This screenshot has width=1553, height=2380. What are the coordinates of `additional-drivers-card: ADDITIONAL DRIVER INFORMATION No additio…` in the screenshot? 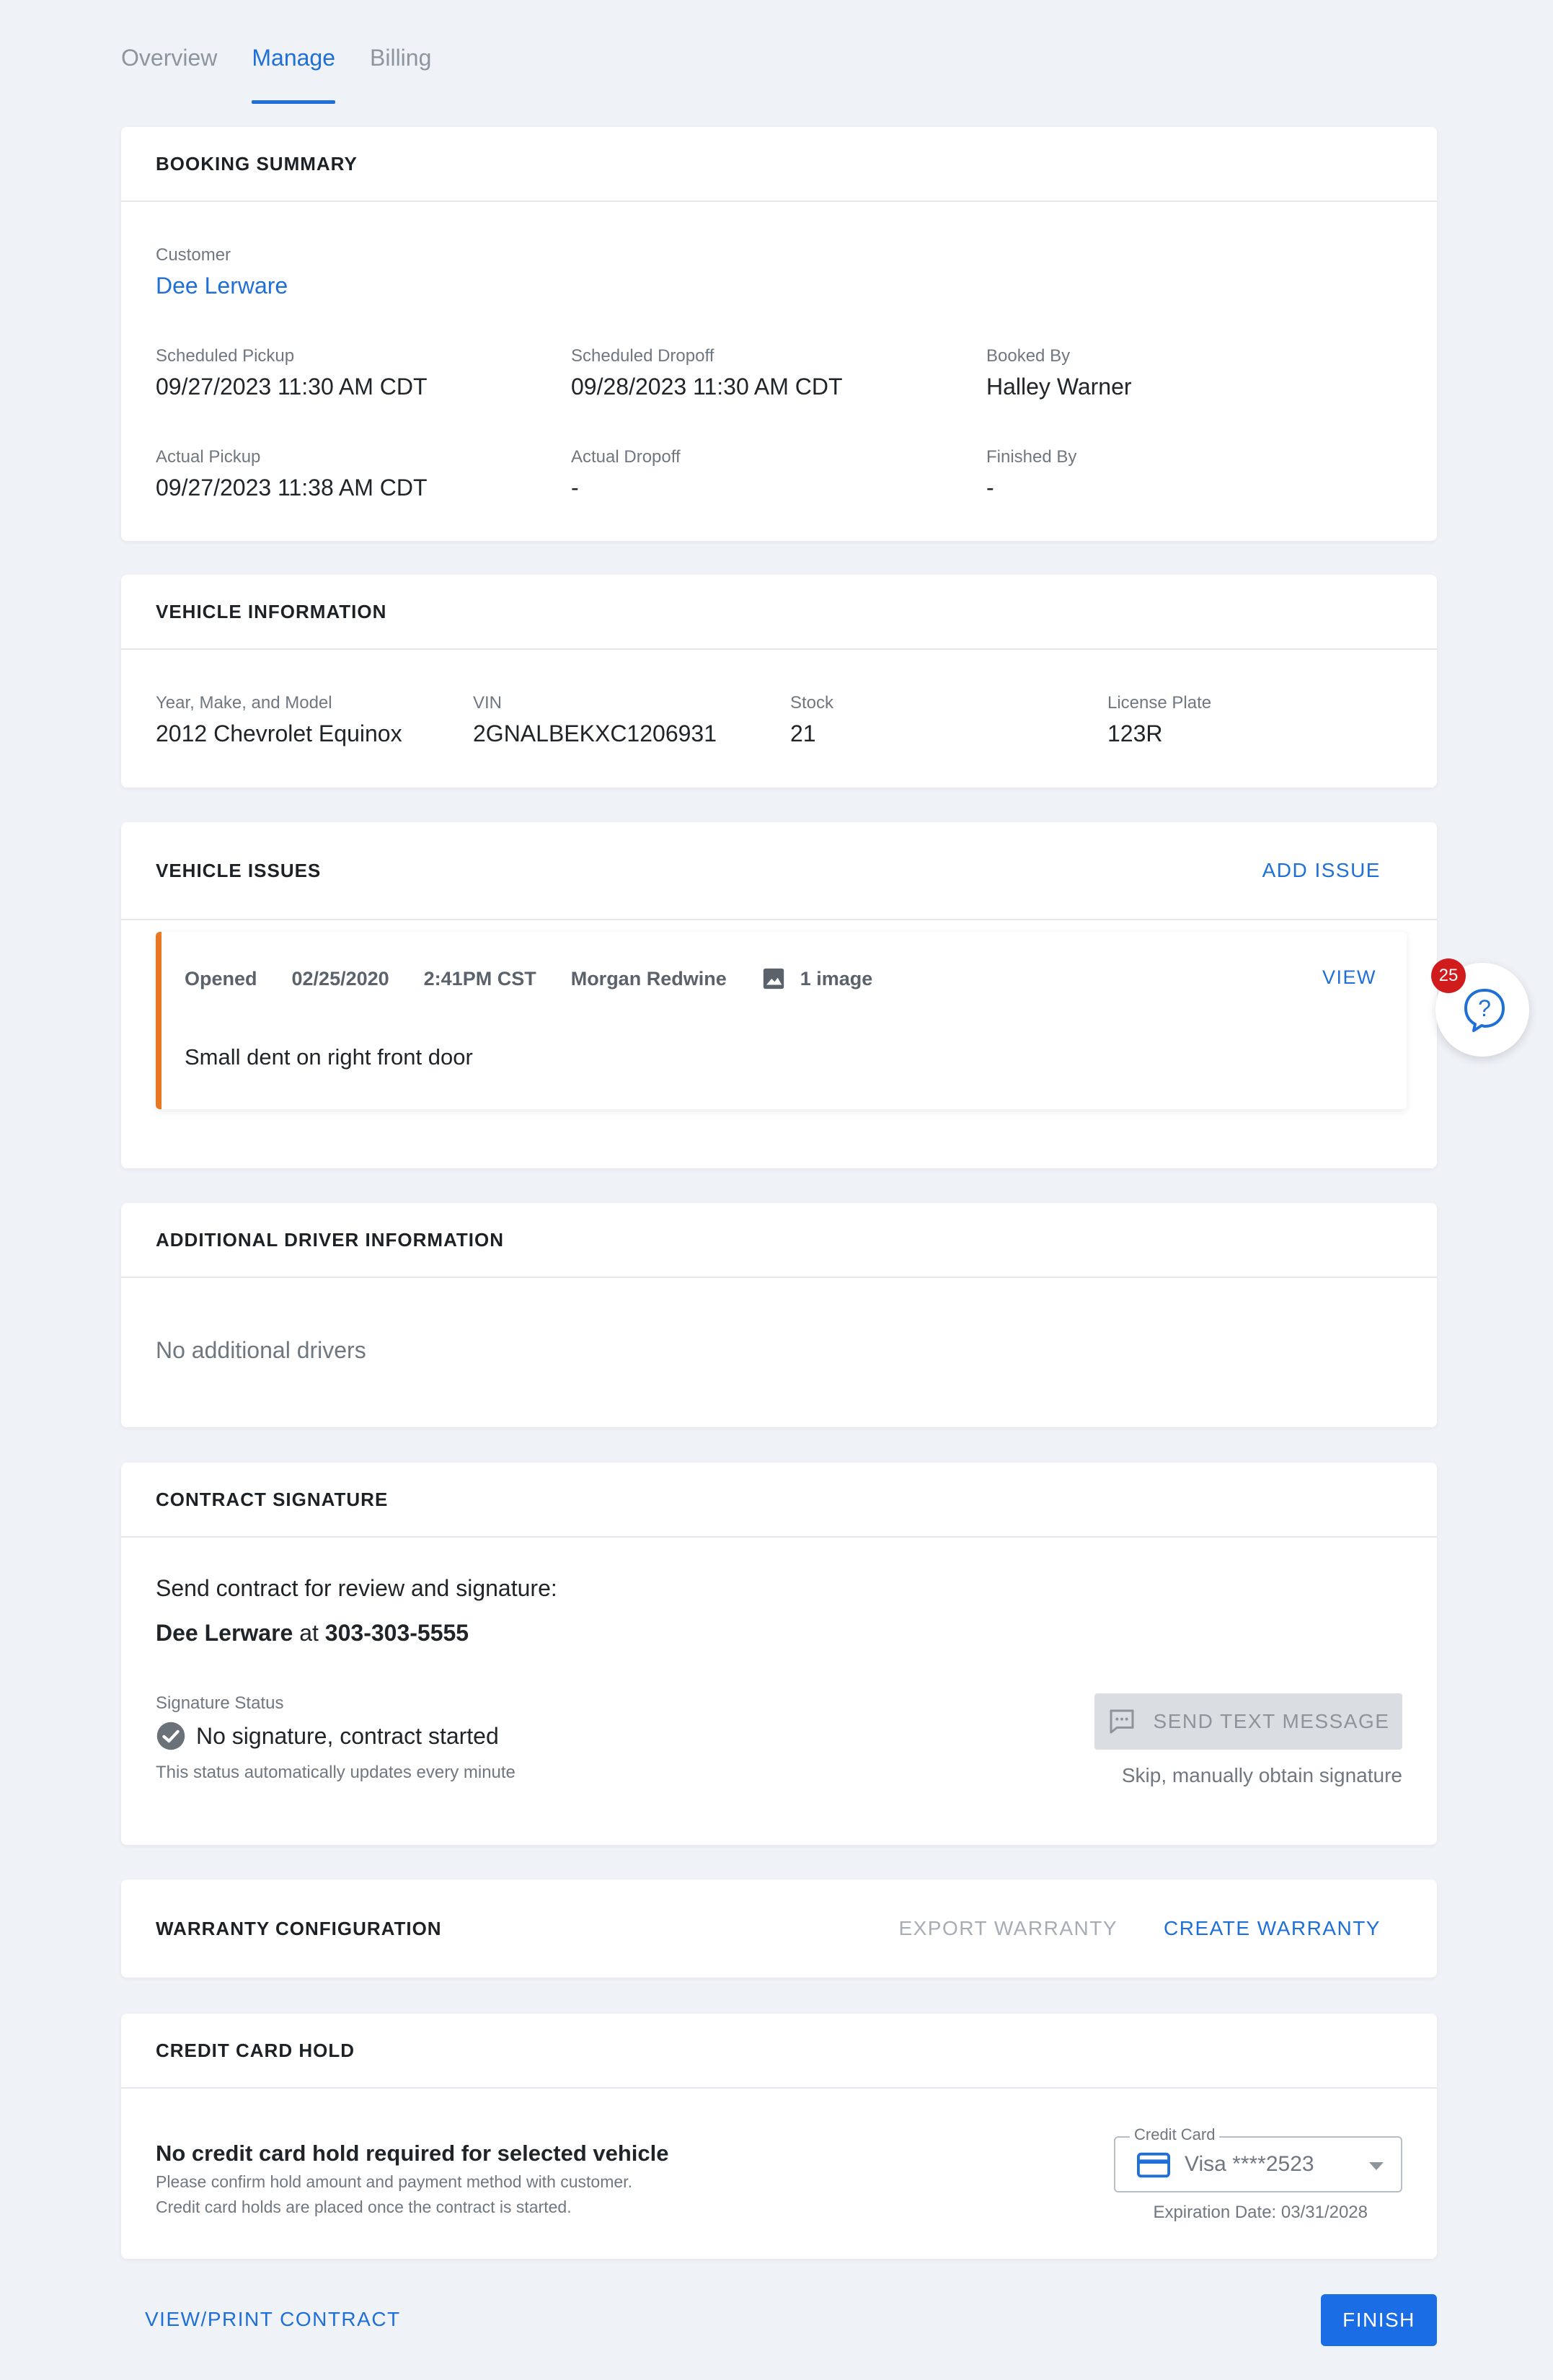 It's located at (779, 1315).